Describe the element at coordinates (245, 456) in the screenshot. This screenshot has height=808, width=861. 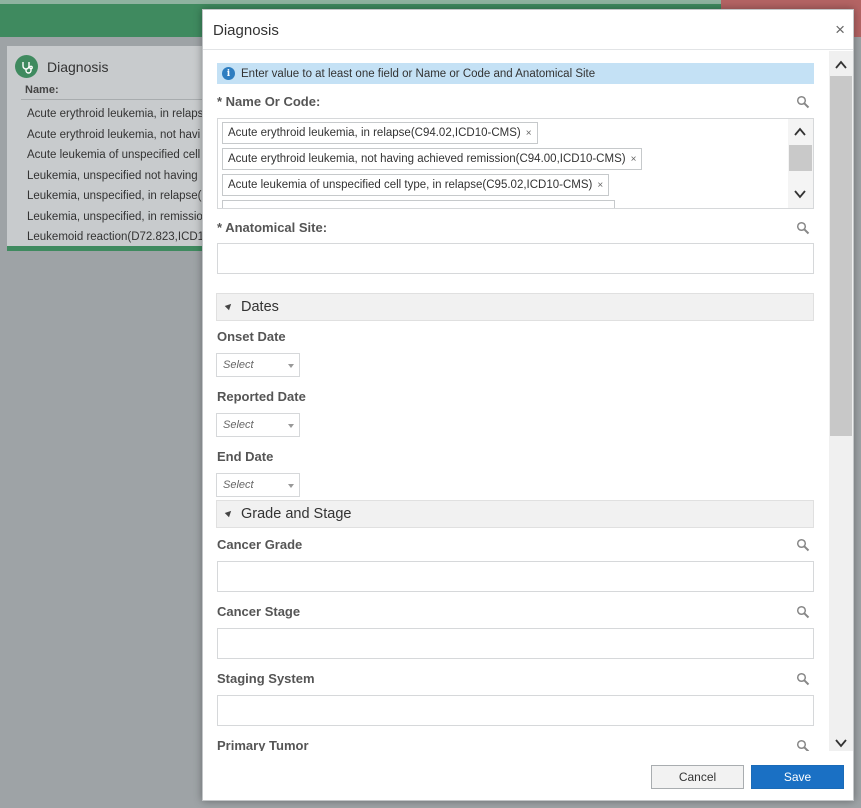
I see `end-date-label: End Date` at that location.